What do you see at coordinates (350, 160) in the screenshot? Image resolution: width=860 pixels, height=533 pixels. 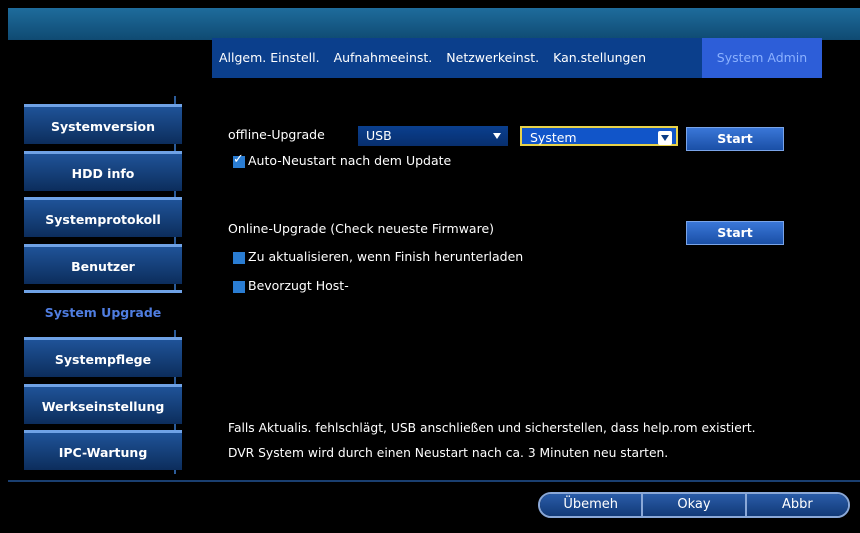 I see `auto-restart-label: Auto-Neustart nach dem Update` at bounding box center [350, 160].